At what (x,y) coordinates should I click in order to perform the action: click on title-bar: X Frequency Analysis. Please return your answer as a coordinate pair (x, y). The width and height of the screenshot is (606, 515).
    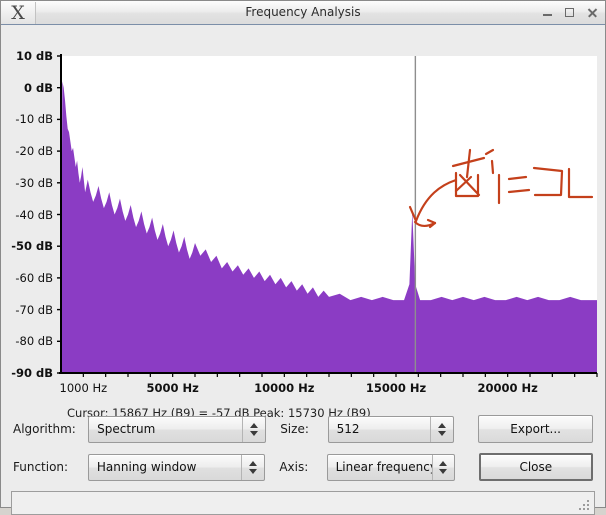
    Looking at the image, I should click on (303, 13).